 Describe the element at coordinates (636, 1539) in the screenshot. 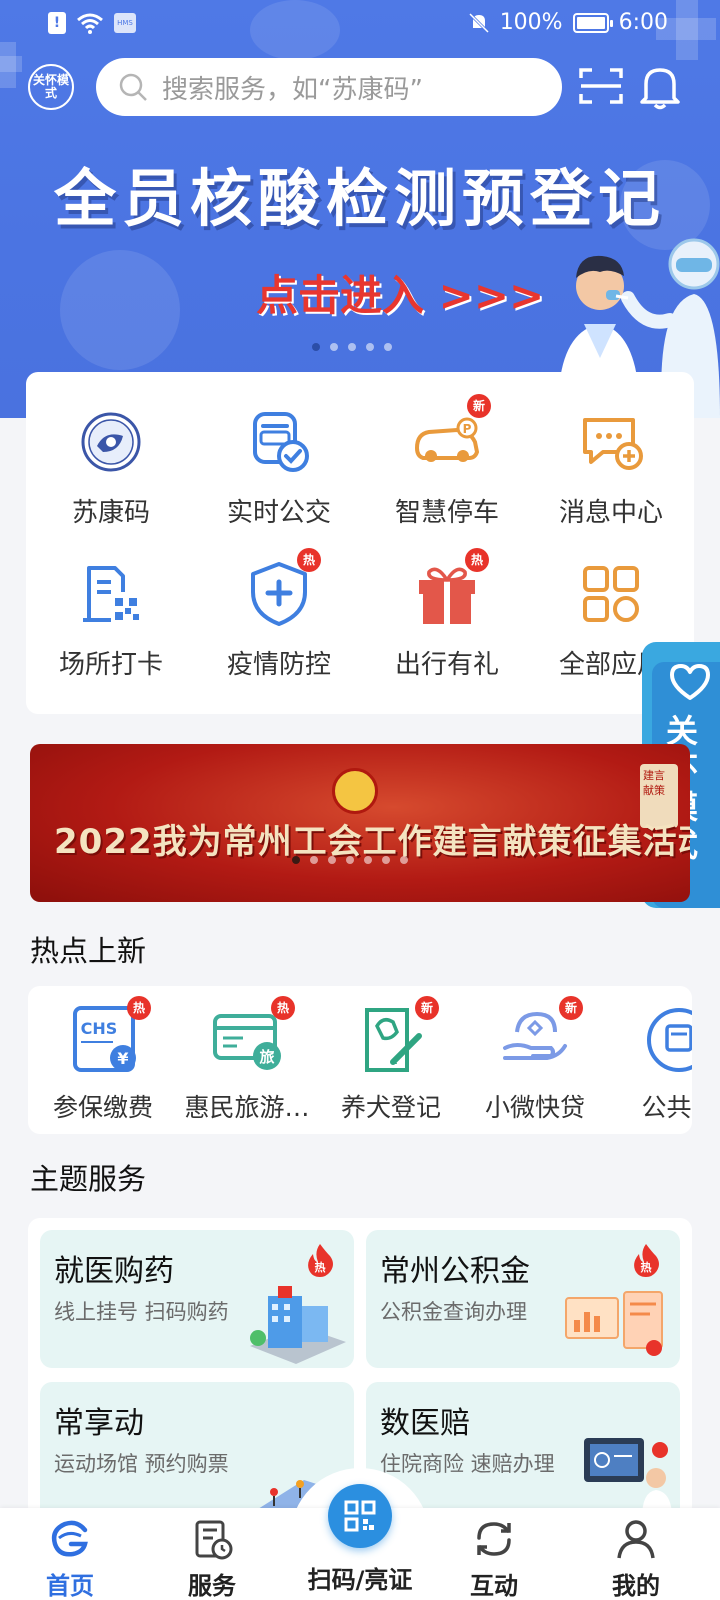

I see `profile-icon` at that location.